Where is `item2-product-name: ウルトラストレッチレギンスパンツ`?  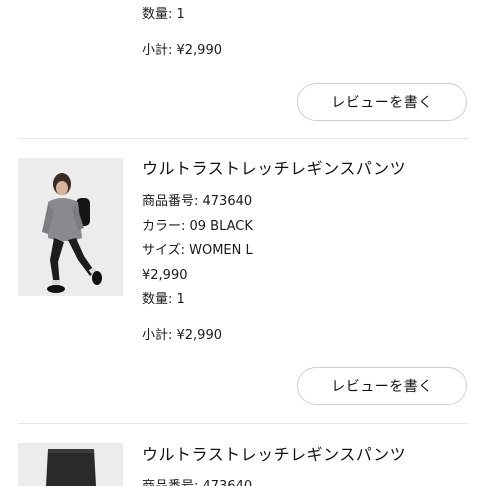 item2-product-name: ウルトラストレッチレギンスパンツ is located at coordinates (274, 455).